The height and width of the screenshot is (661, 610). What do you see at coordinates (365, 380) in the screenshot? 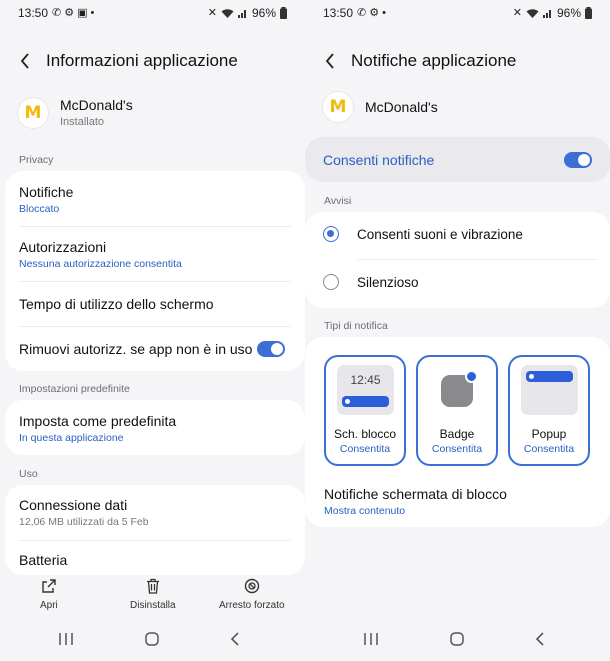
I see `preview-time: 12:45` at bounding box center [365, 380].